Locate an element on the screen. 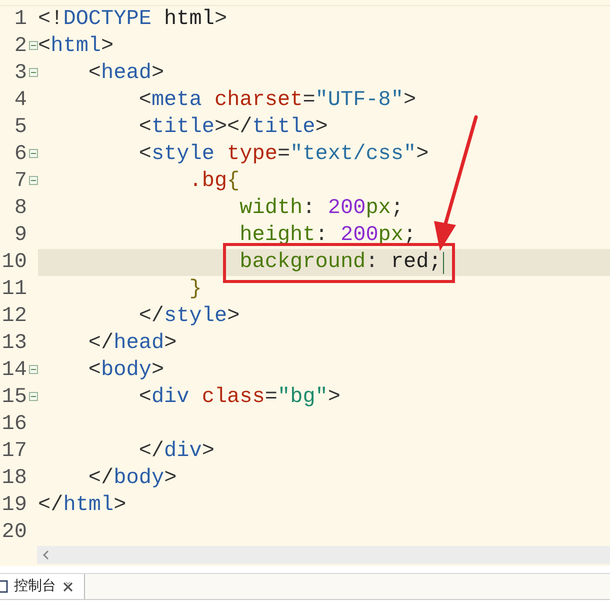 Image resolution: width=610 pixels, height=610 pixels. scroll-left-icon is located at coordinates (46, 555).